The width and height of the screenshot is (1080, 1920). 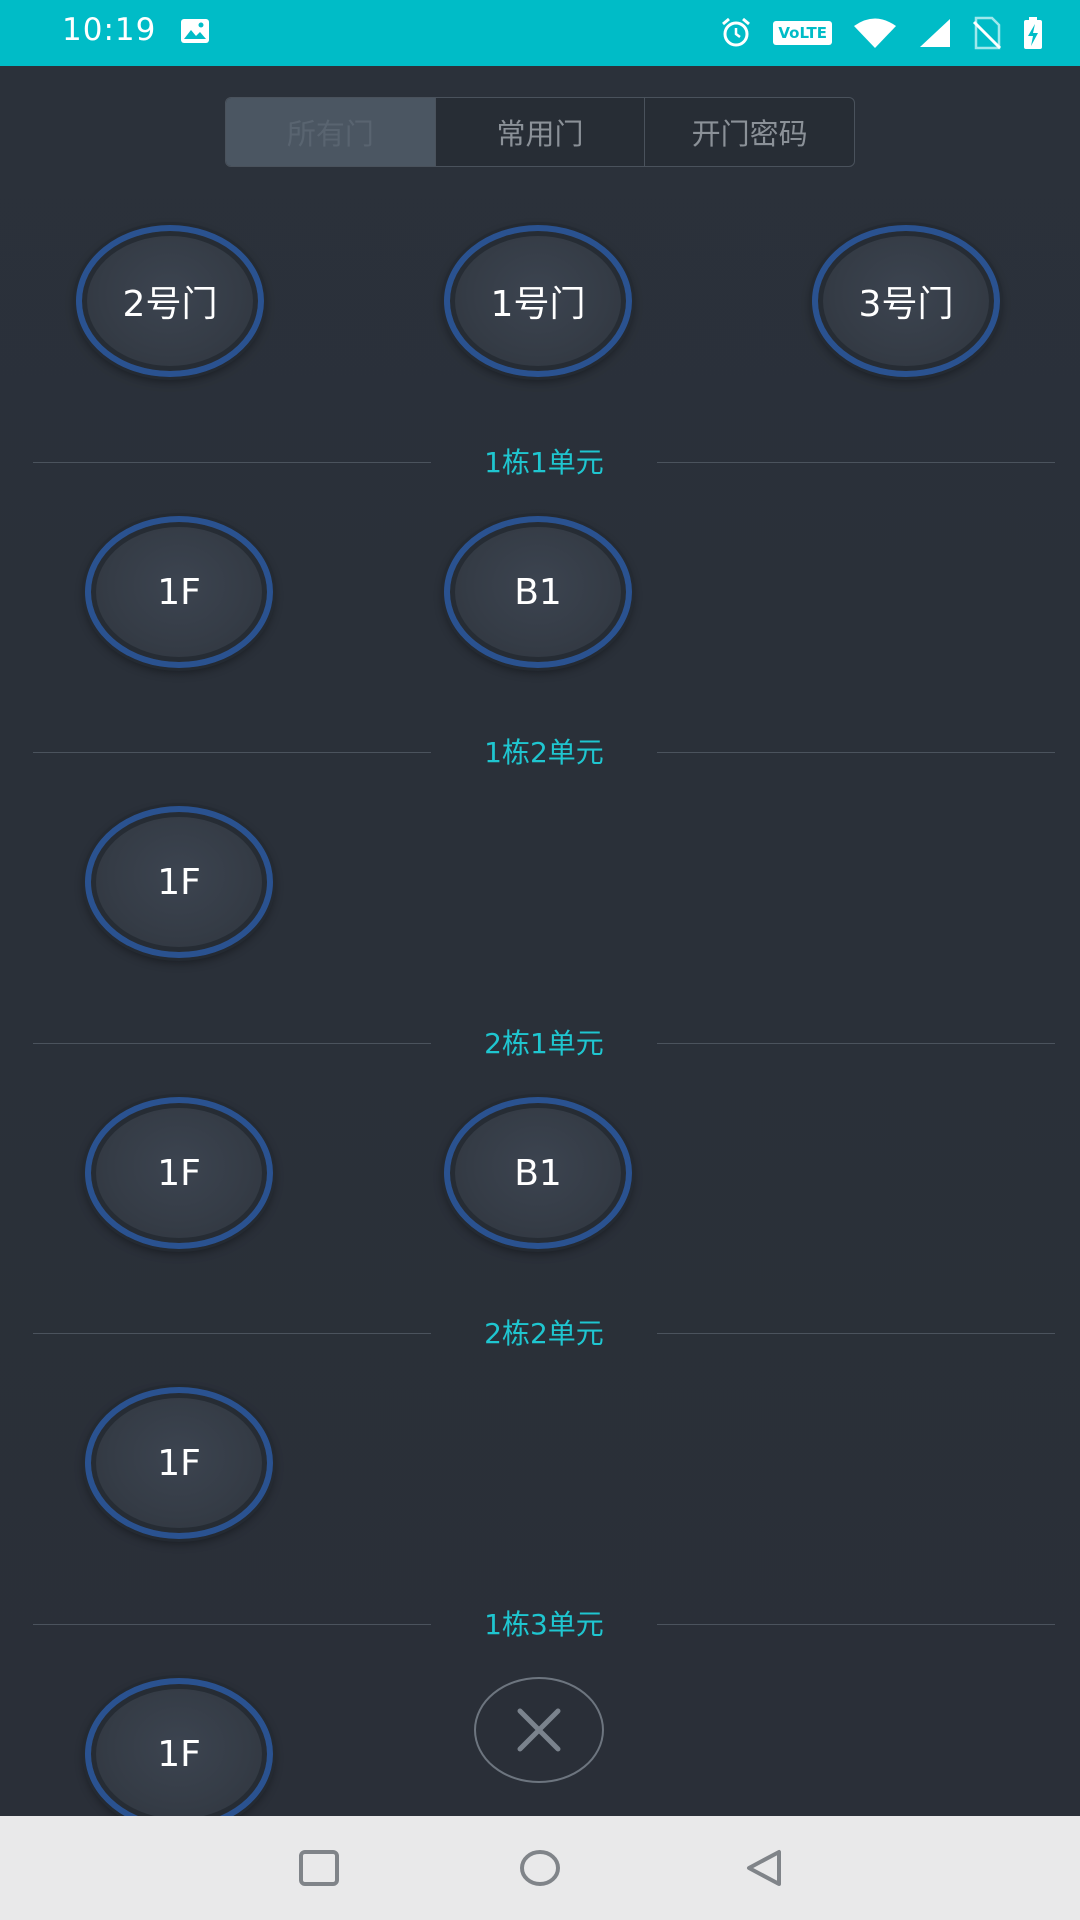 I want to click on close-button, so click(x=539, y=1730).